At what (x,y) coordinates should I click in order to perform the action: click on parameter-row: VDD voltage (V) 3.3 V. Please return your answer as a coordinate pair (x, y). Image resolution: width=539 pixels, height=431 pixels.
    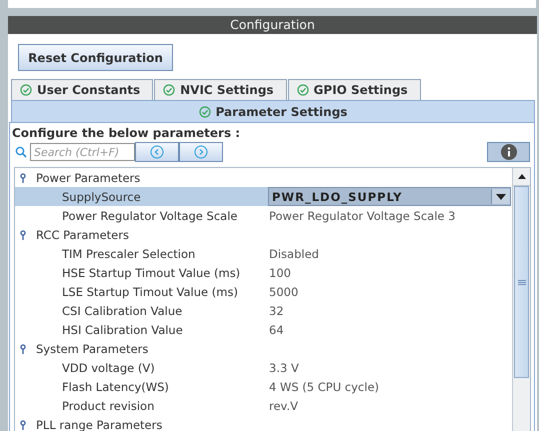
    Looking at the image, I should click on (263, 367).